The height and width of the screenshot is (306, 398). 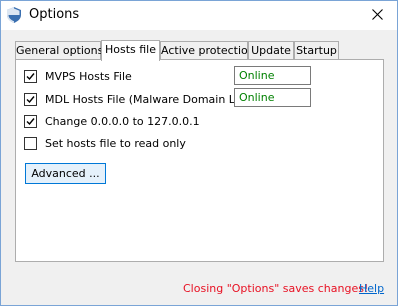 I want to click on close-icon, so click(x=377, y=15).